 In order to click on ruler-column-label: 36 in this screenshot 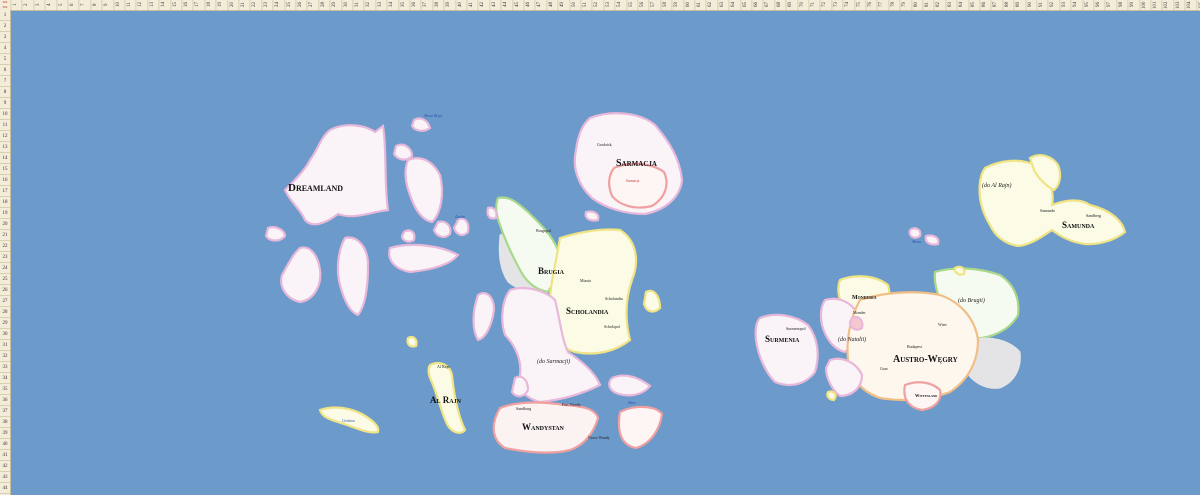, I will do `click(415, 5)`.